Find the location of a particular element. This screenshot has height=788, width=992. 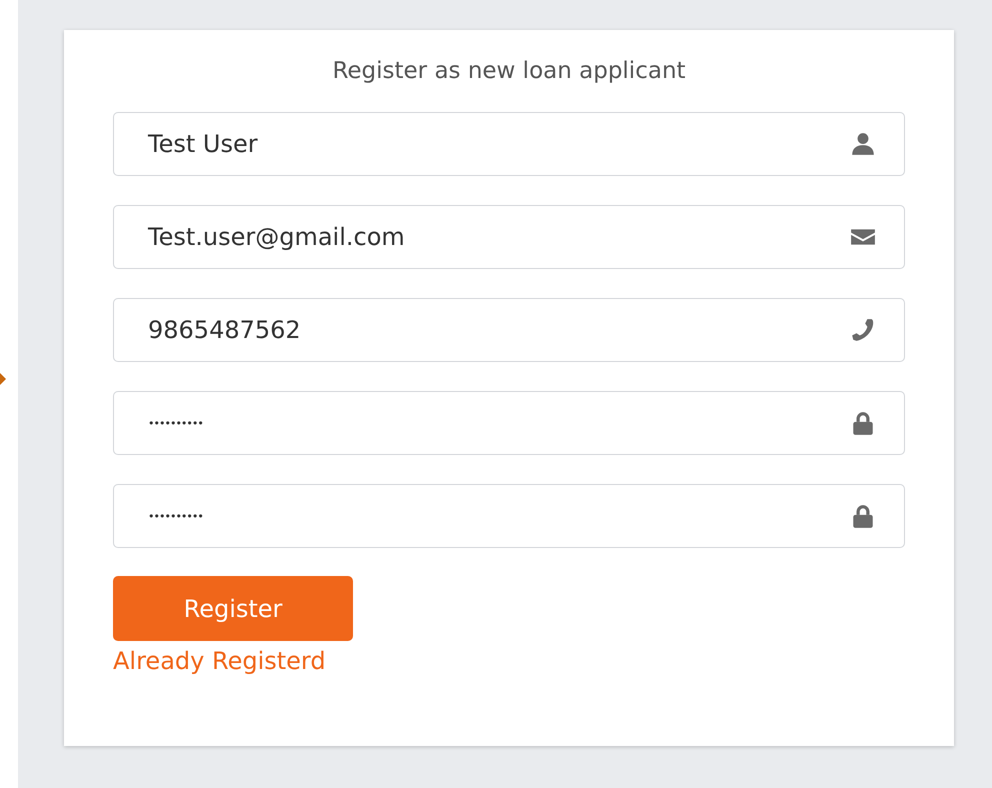

field-value: Test User is located at coordinates (203, 144).